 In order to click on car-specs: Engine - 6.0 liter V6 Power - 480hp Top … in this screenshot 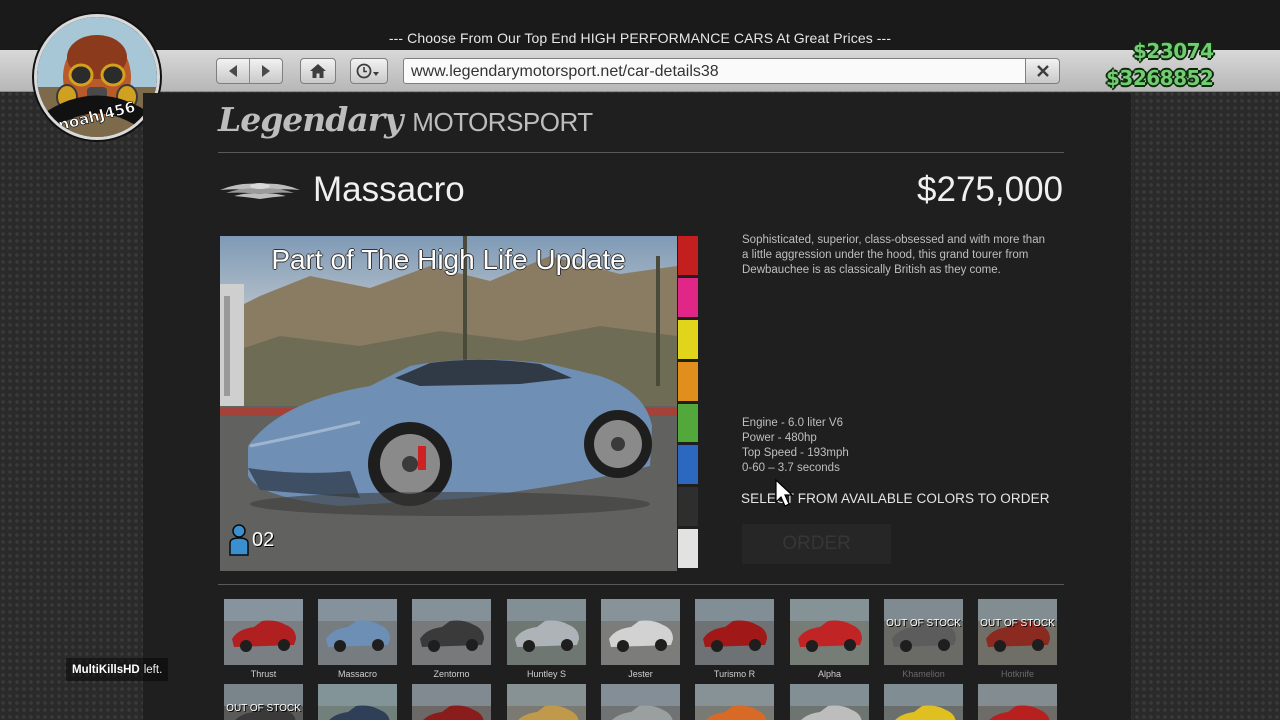, I will do `click(795, 446)`.